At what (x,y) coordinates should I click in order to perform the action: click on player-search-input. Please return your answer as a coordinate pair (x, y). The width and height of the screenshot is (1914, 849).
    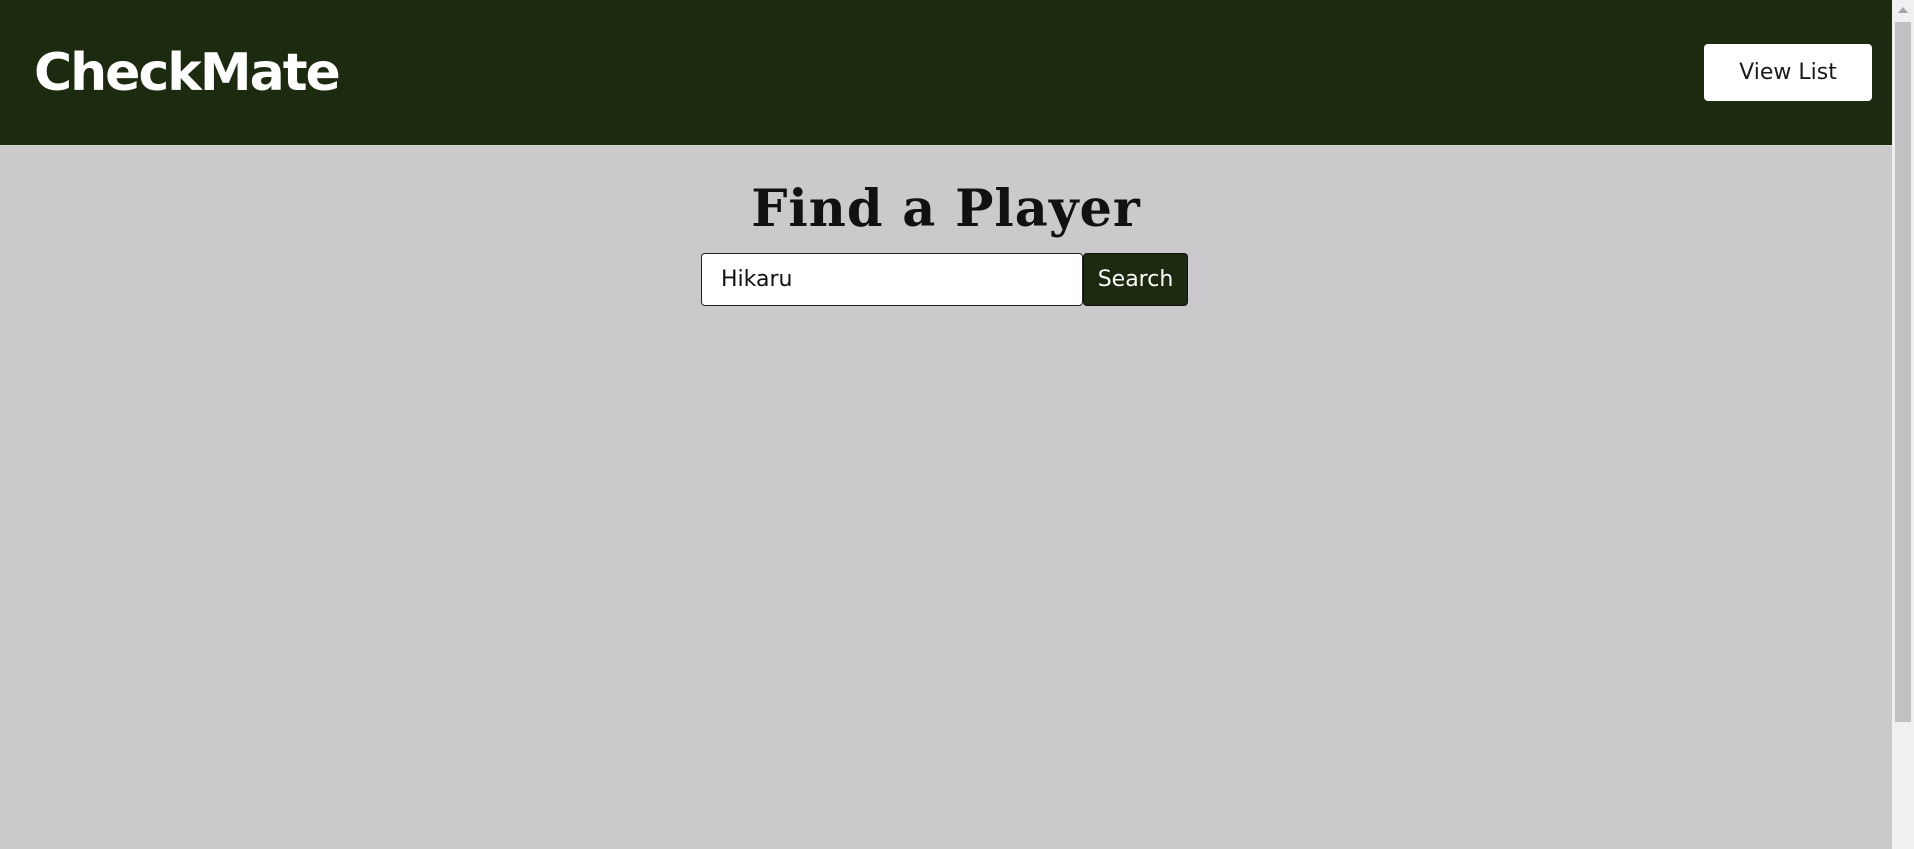
    Looking at the image, I should click on (892, 279).